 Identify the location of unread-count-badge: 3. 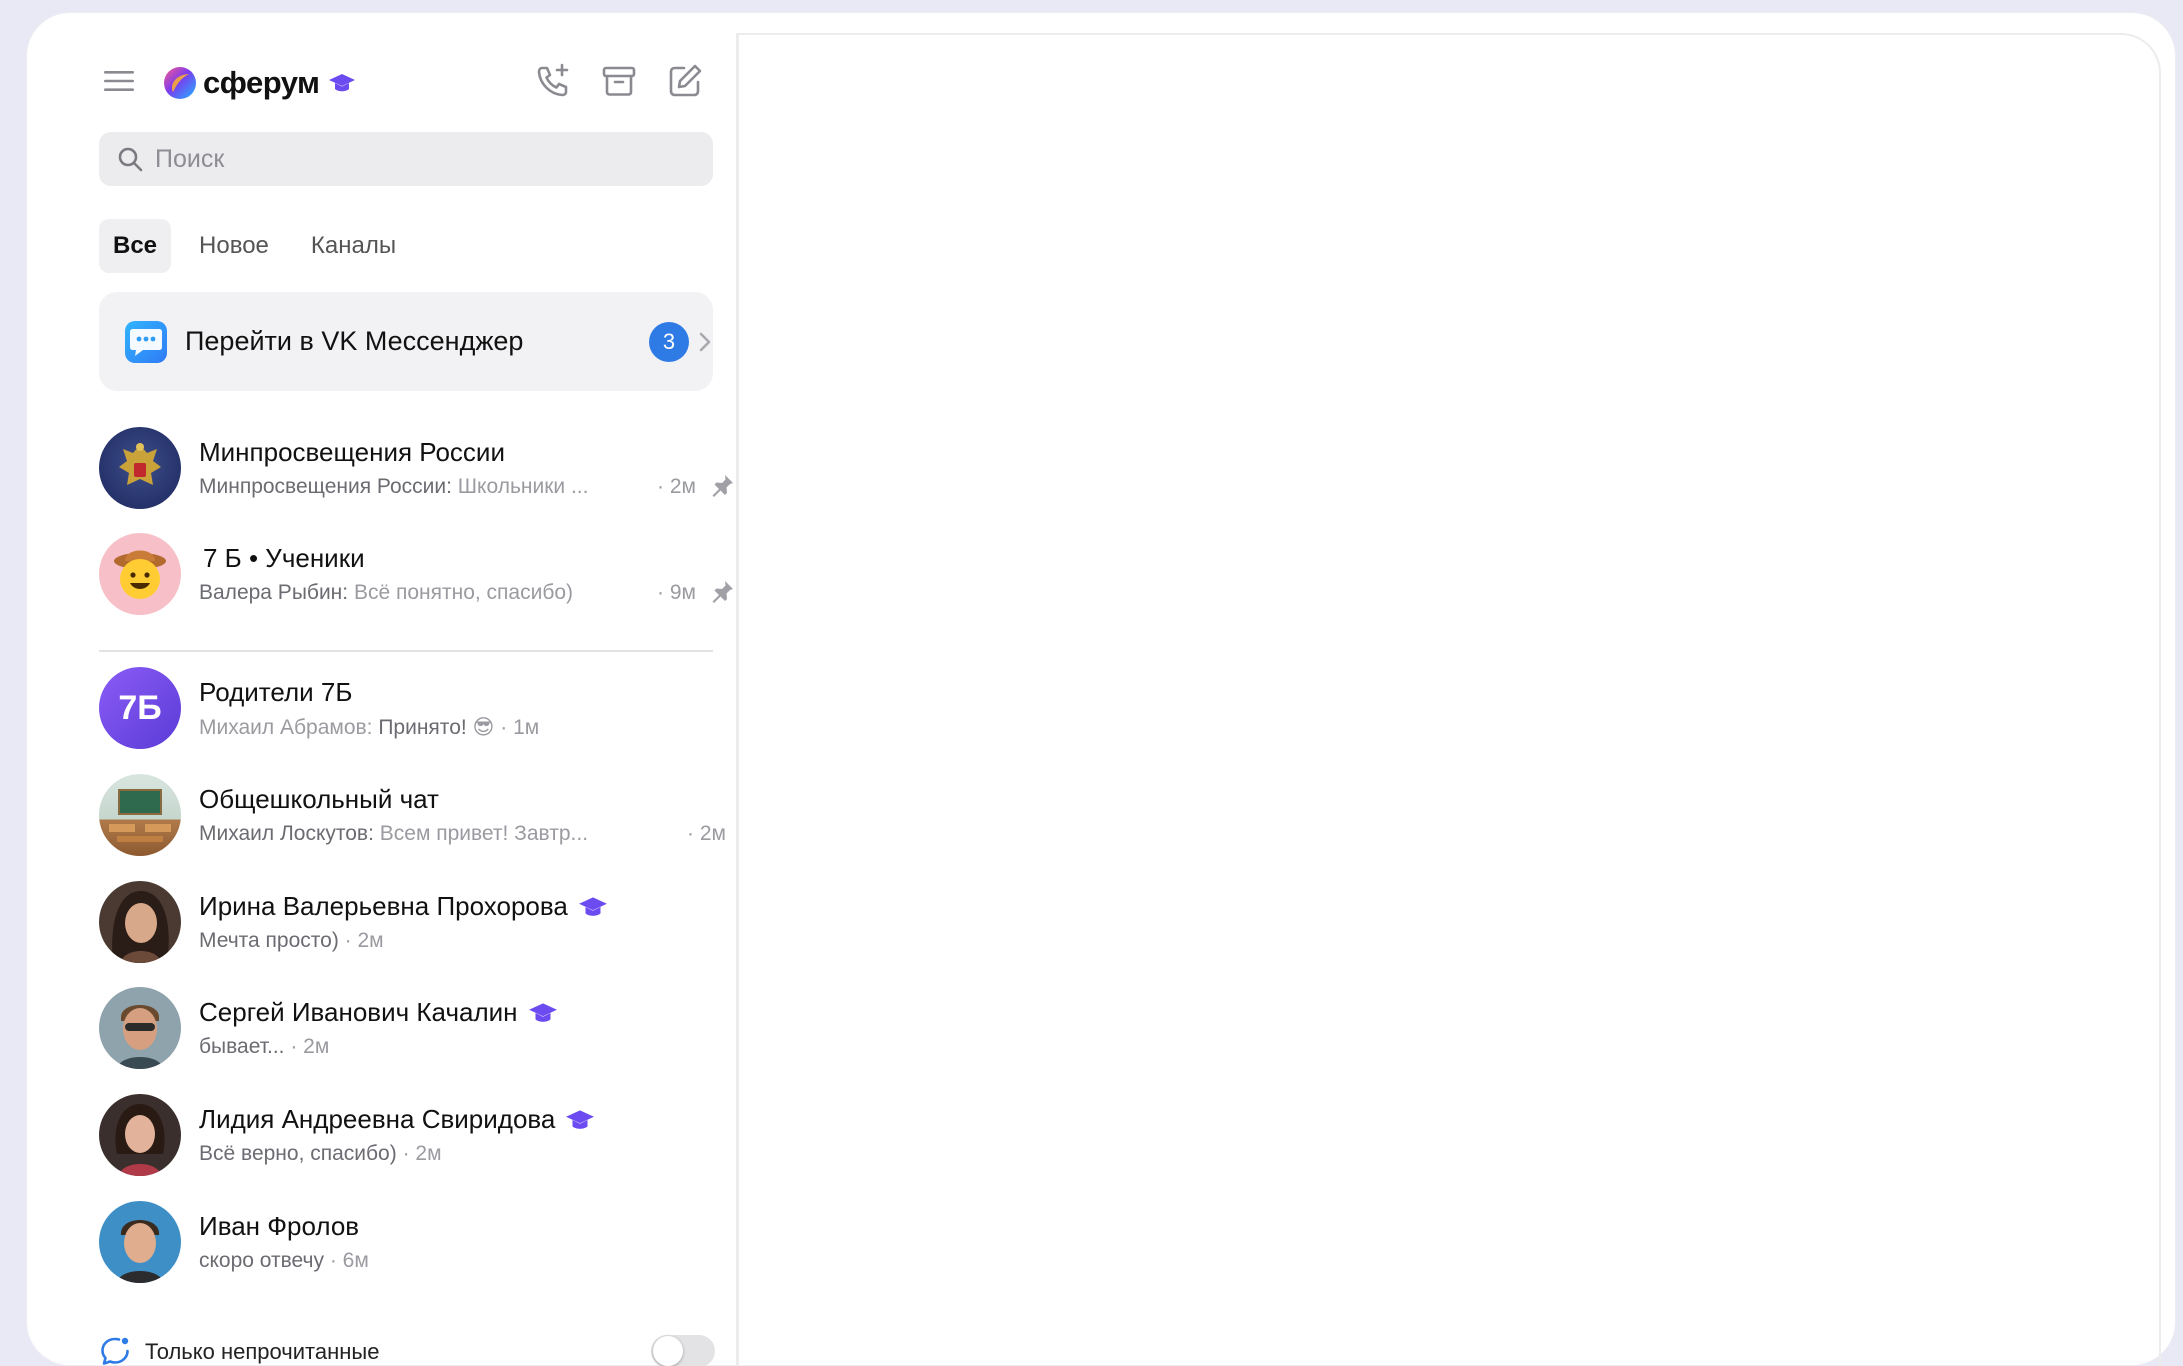
(669, 342).